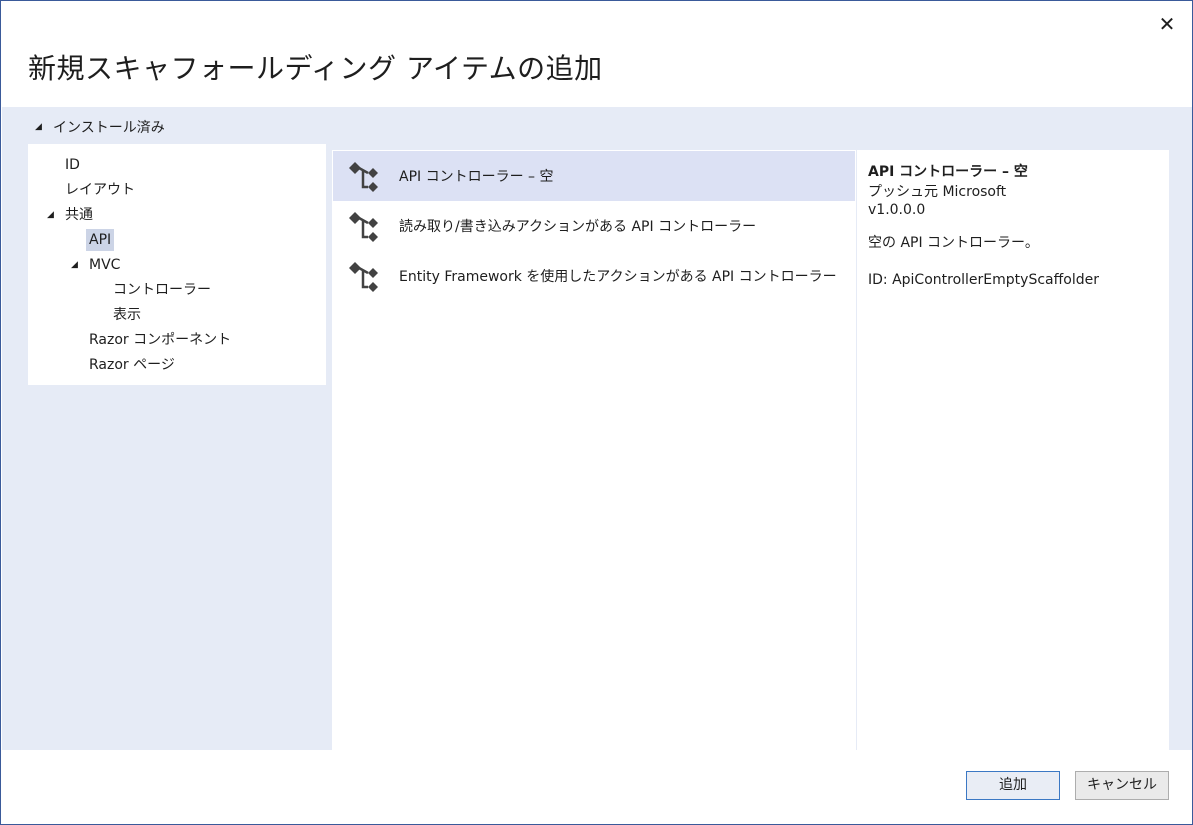  What do you see at coordinates (937, 192) in the screenshot?
I see `detail-publisher: プッシュ元 Microsoft` at bounding box center [937, 192].